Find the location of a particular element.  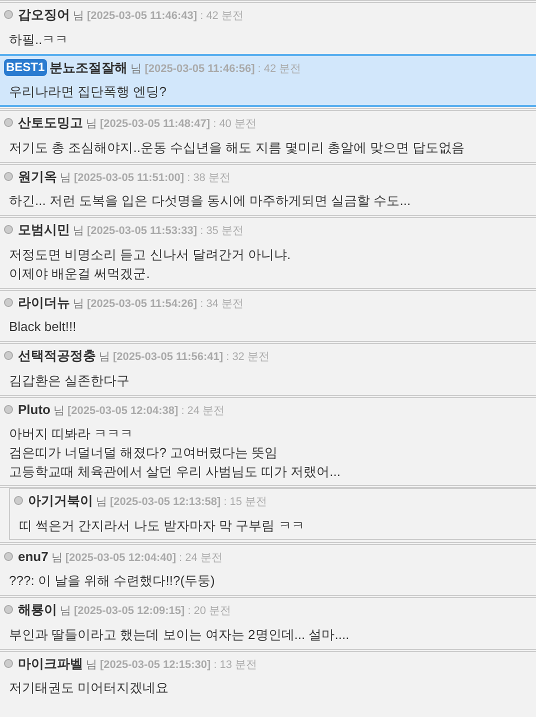

time-ago: : 13 분전 is located at coordinates (236, 665).